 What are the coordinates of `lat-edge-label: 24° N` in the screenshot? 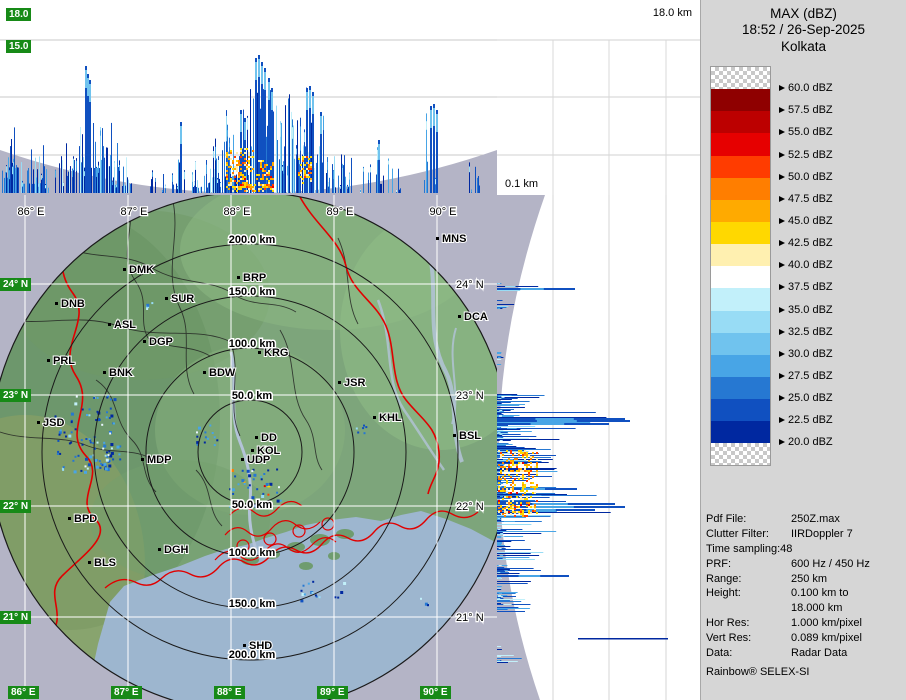 It's located at (16, 284).